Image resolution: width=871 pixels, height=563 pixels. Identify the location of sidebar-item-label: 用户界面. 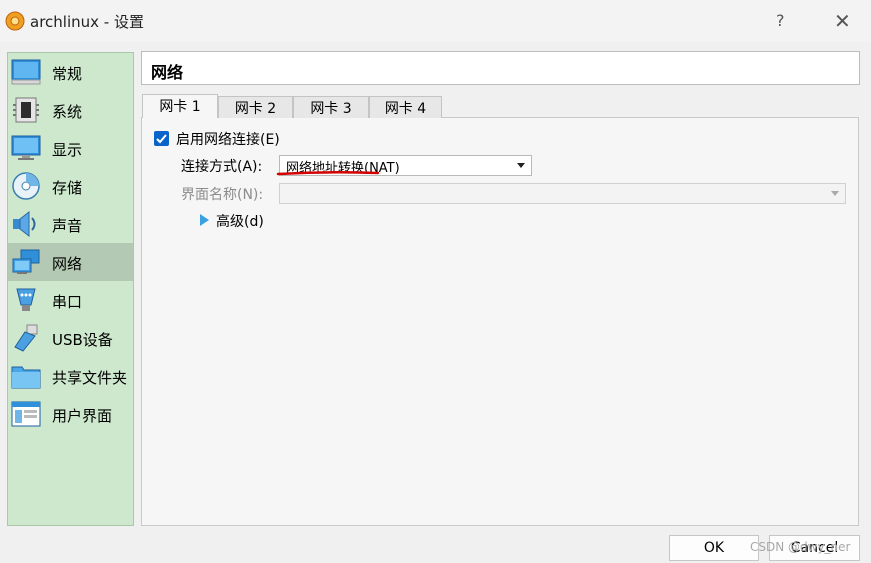
(82, 416).